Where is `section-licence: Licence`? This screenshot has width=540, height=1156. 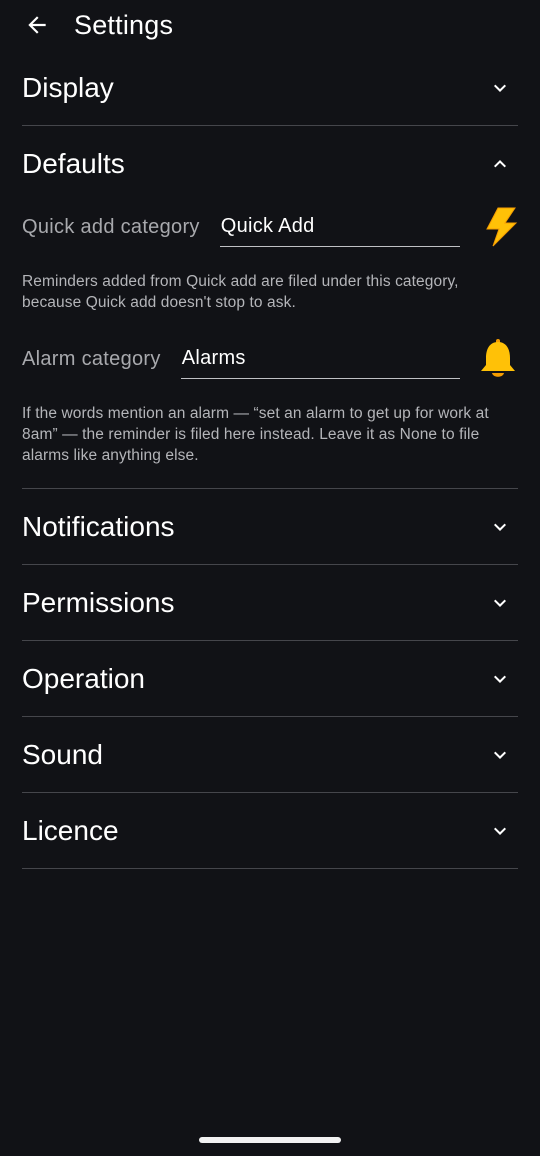
section-licence: Licence is located at coordinates (270, 831).